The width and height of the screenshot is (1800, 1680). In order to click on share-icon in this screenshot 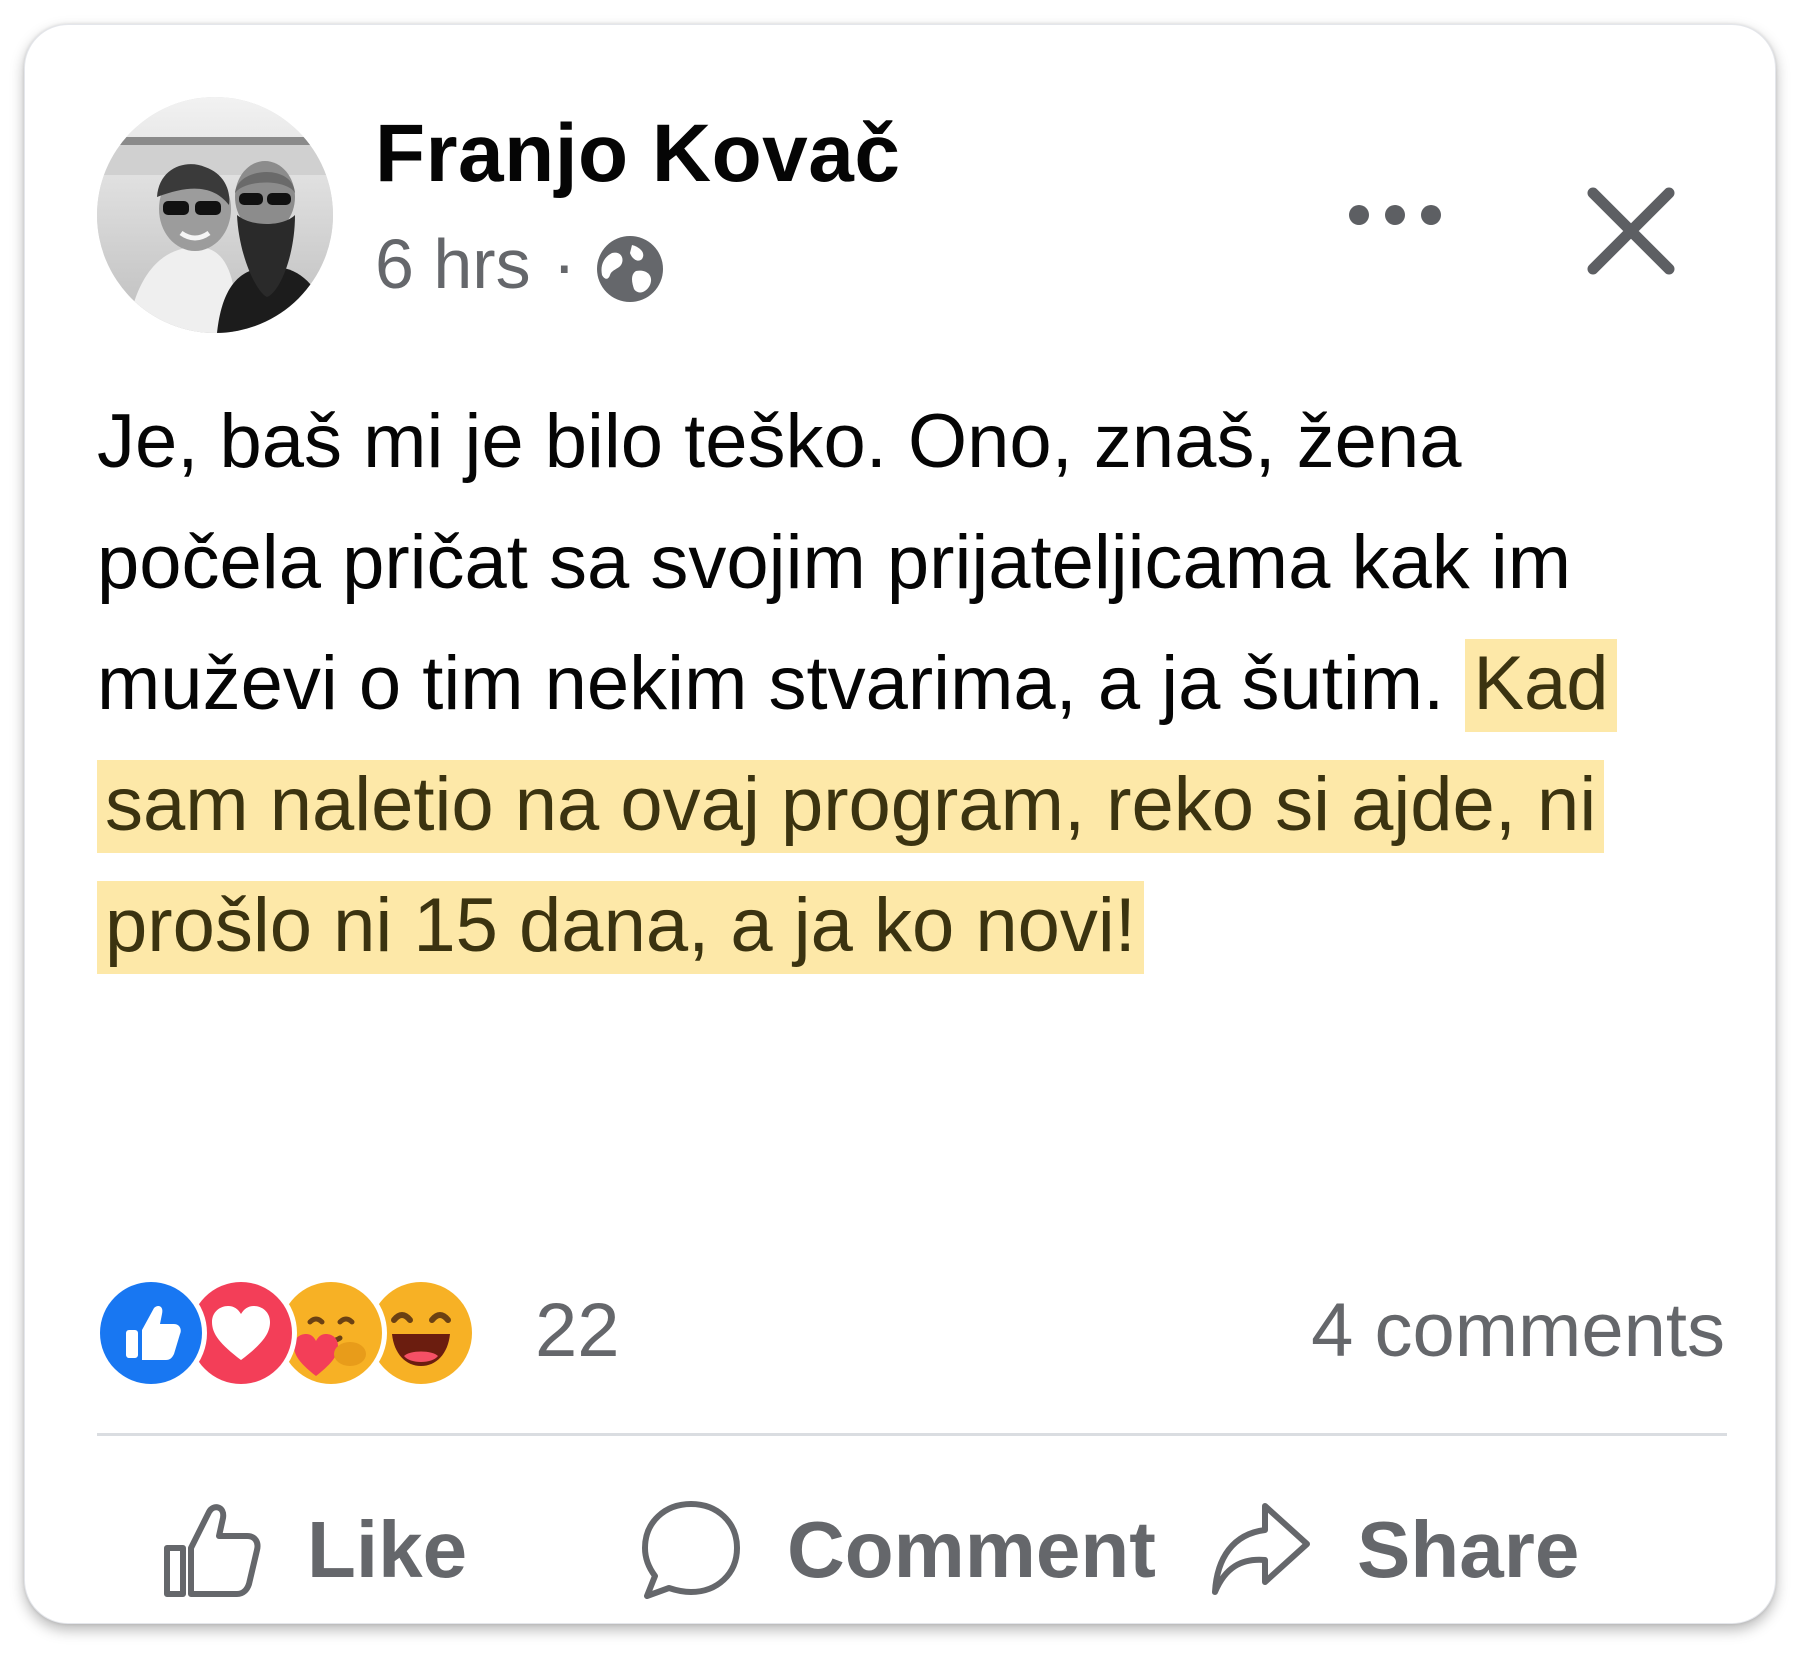, I will do `click(1261, 1549)`.